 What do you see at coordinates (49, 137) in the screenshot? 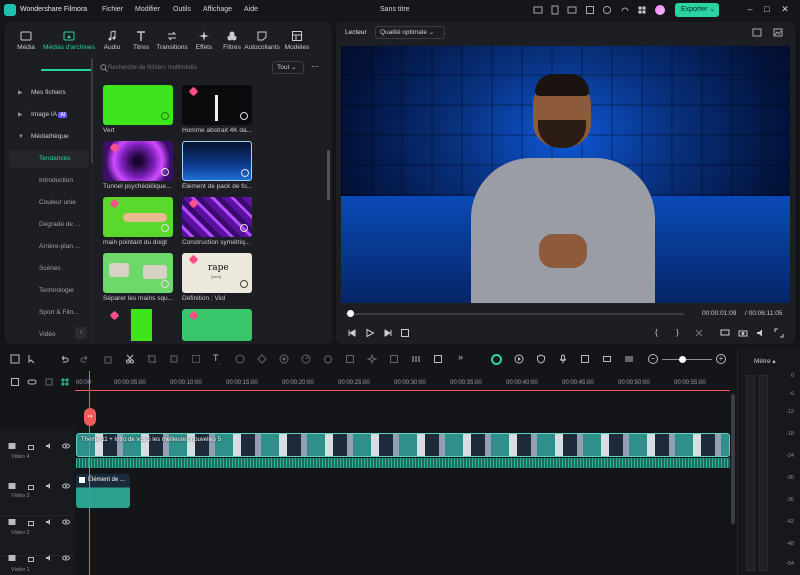
I see `sidebar-item-library: ▼ Médiathèque` at bounding box center [49, 137].